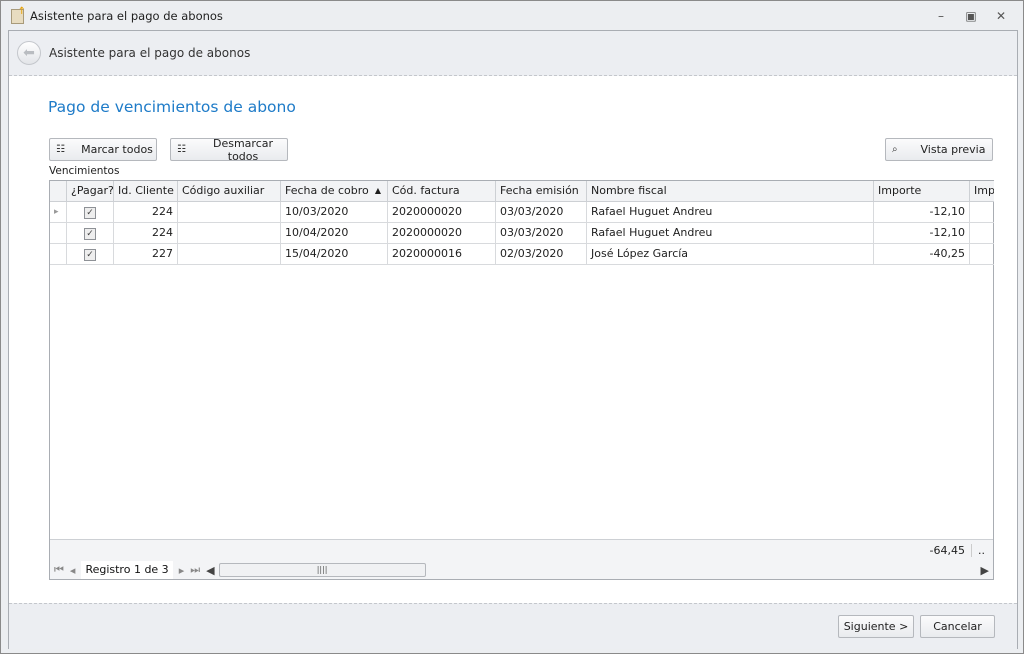  Describe the element at coordinates (146, 254) in the screenshot. I see `client-id-cell: 227` at that location.